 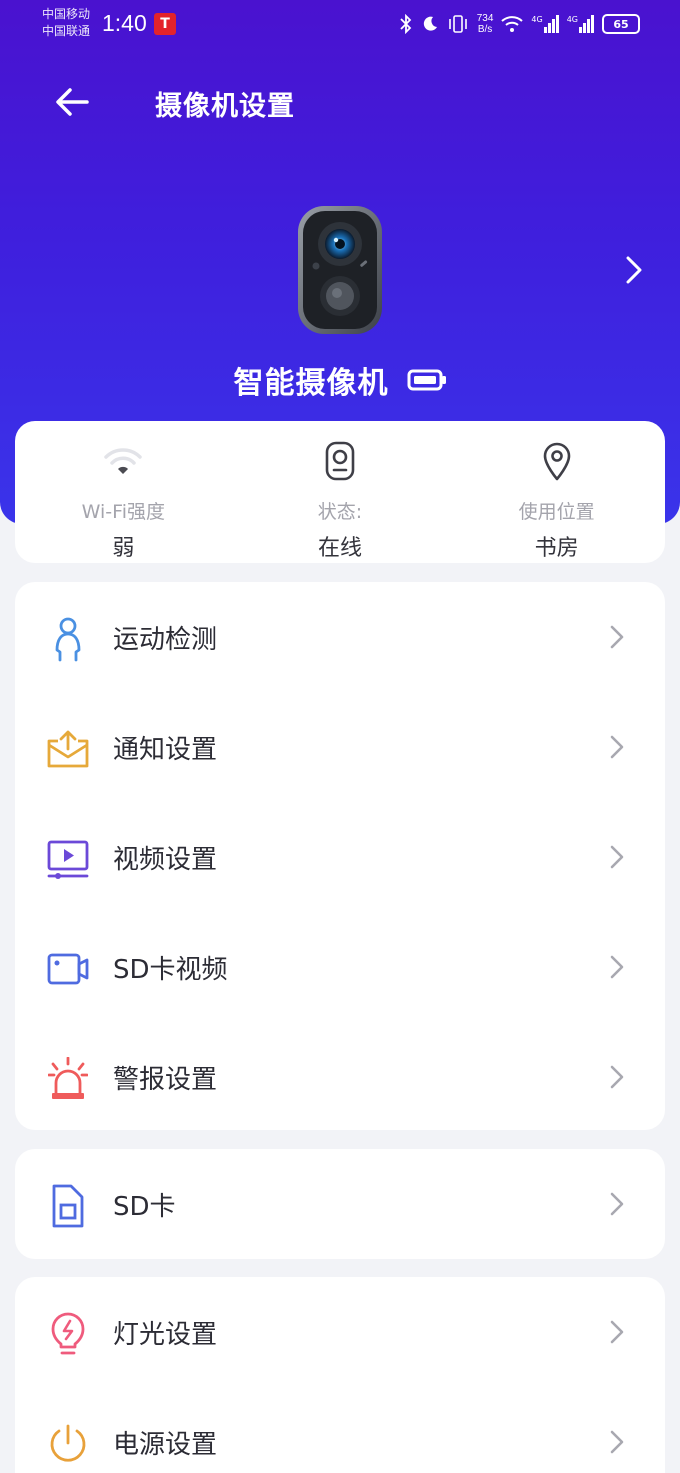 What do you see at coordinates (165, 859) in the screenshot?
I see `row-label: 视频设置` at bounding box center [165, 859].